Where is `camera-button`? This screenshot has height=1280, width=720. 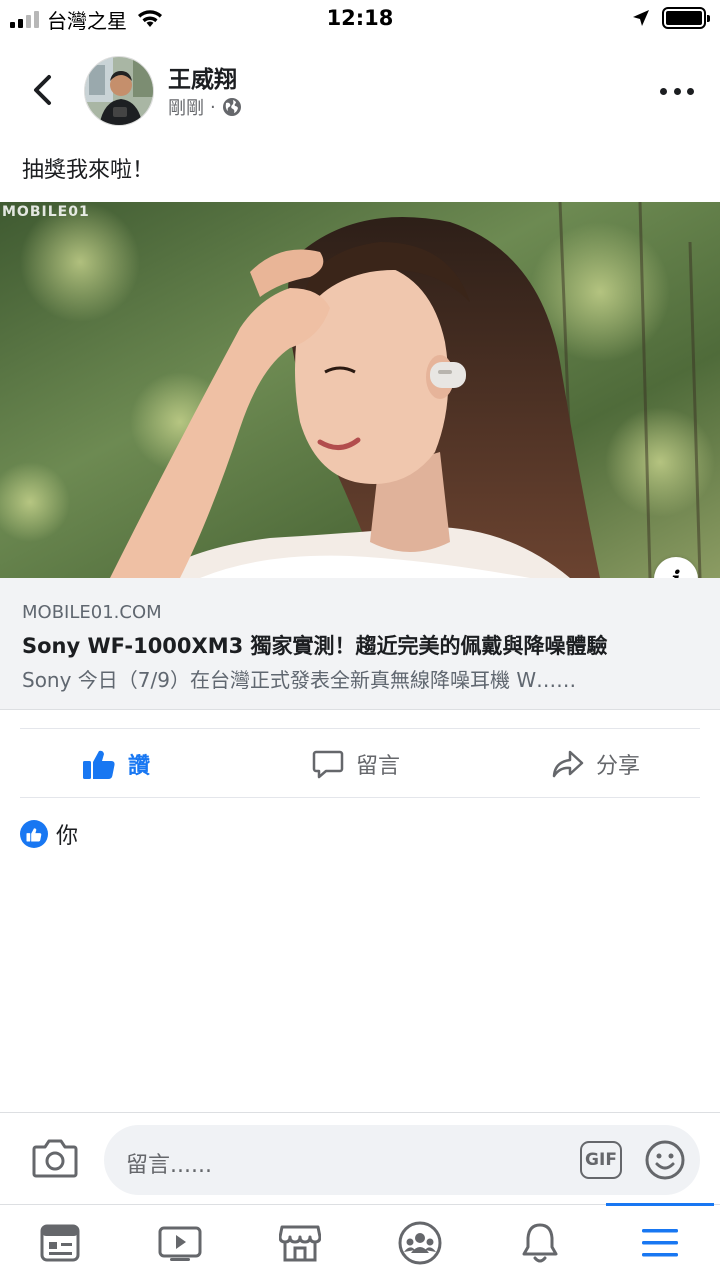
camera-button is located at coordinates (55, 1160).